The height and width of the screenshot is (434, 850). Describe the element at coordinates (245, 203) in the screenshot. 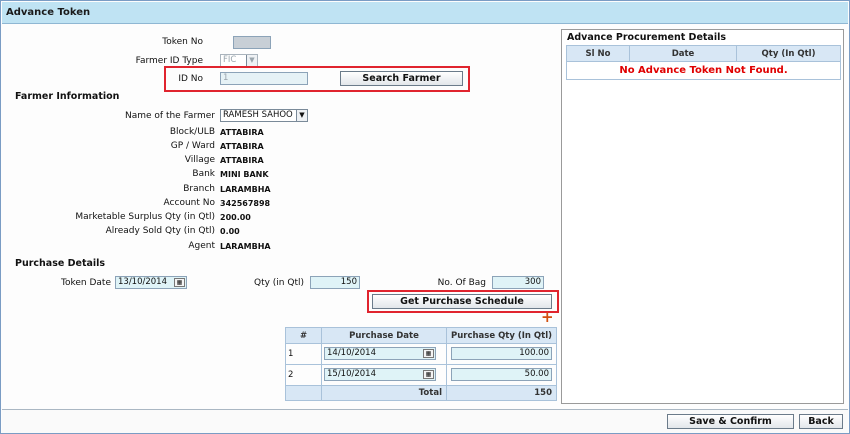

I see `account-no-value: 342567898` at that location.